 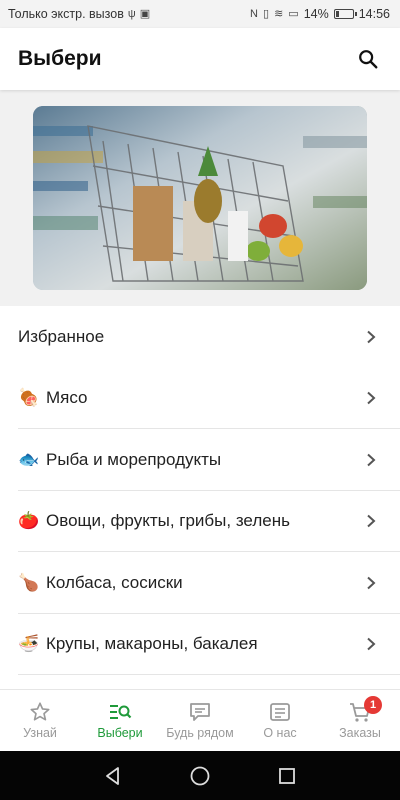 I want to click on usb-icon: ψ, so click(x=131, y=13).